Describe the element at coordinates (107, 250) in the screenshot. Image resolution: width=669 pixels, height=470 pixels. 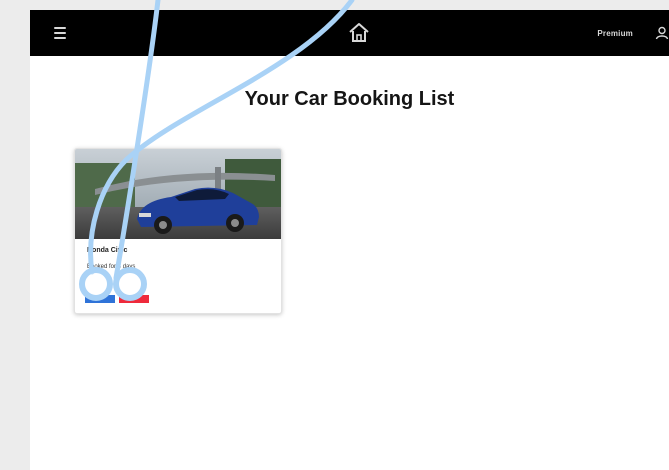
I see `car-name: Honda Civic` at that location.